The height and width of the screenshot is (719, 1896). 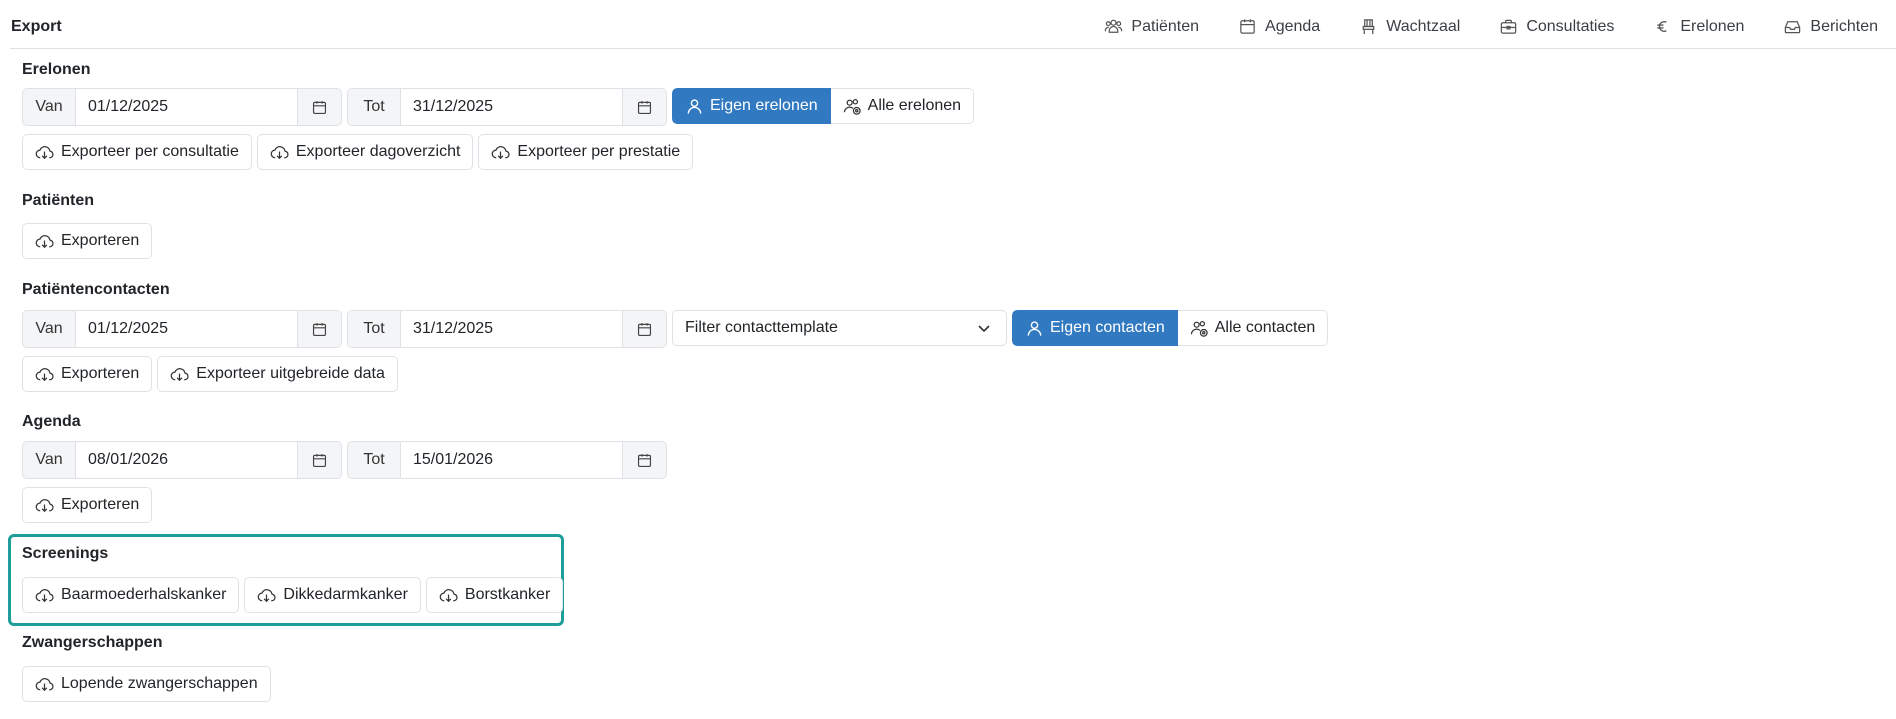 I want to click on nav-erelonen: Erelonen, so click(x=1698, y=26).